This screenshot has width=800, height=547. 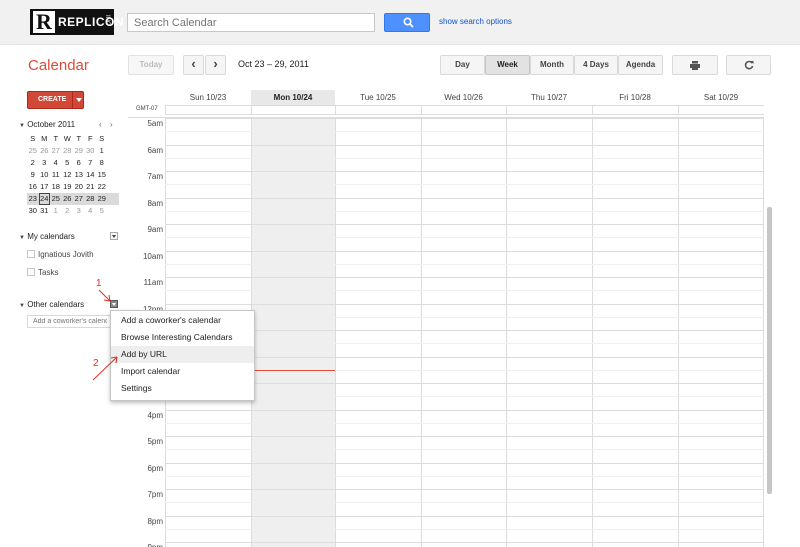 What do you see at coordinates (105, 335) in the screenshot?
I see `annotation-arrows` at bounding box center [105, 335].